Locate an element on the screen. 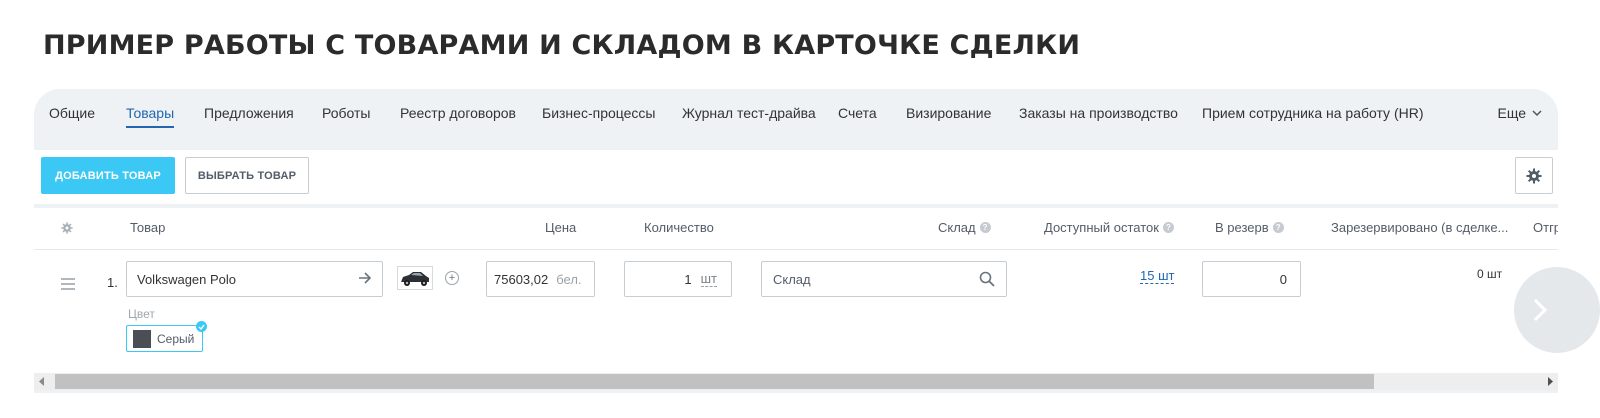 Image resolution: width=1600 pixels, height=418 pixels. chevron-down-icon is located at coordinates (1537, 112).